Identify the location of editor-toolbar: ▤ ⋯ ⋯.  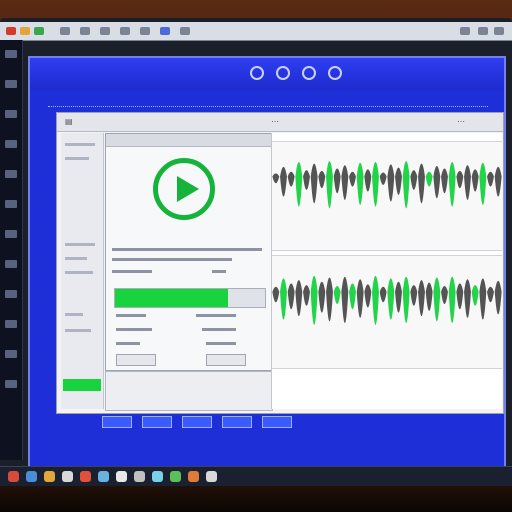
(280, 122).